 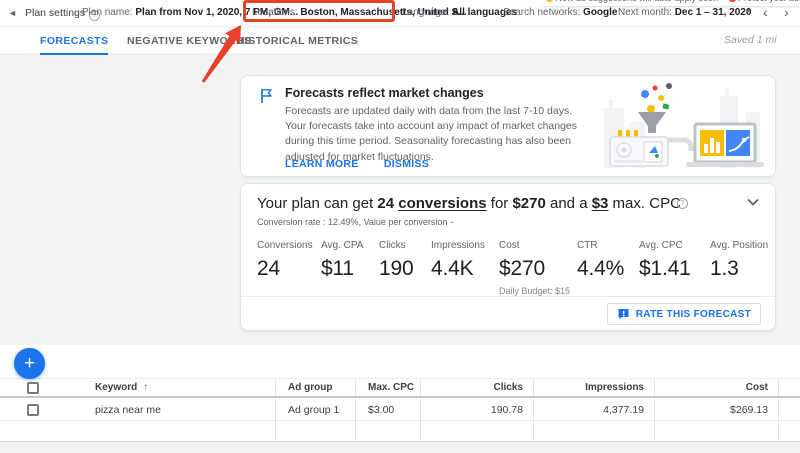 What do you see at coordinates (509, 245) in the screenshot?
I see `metric-label: Cost` at bounding box center [509, 245].